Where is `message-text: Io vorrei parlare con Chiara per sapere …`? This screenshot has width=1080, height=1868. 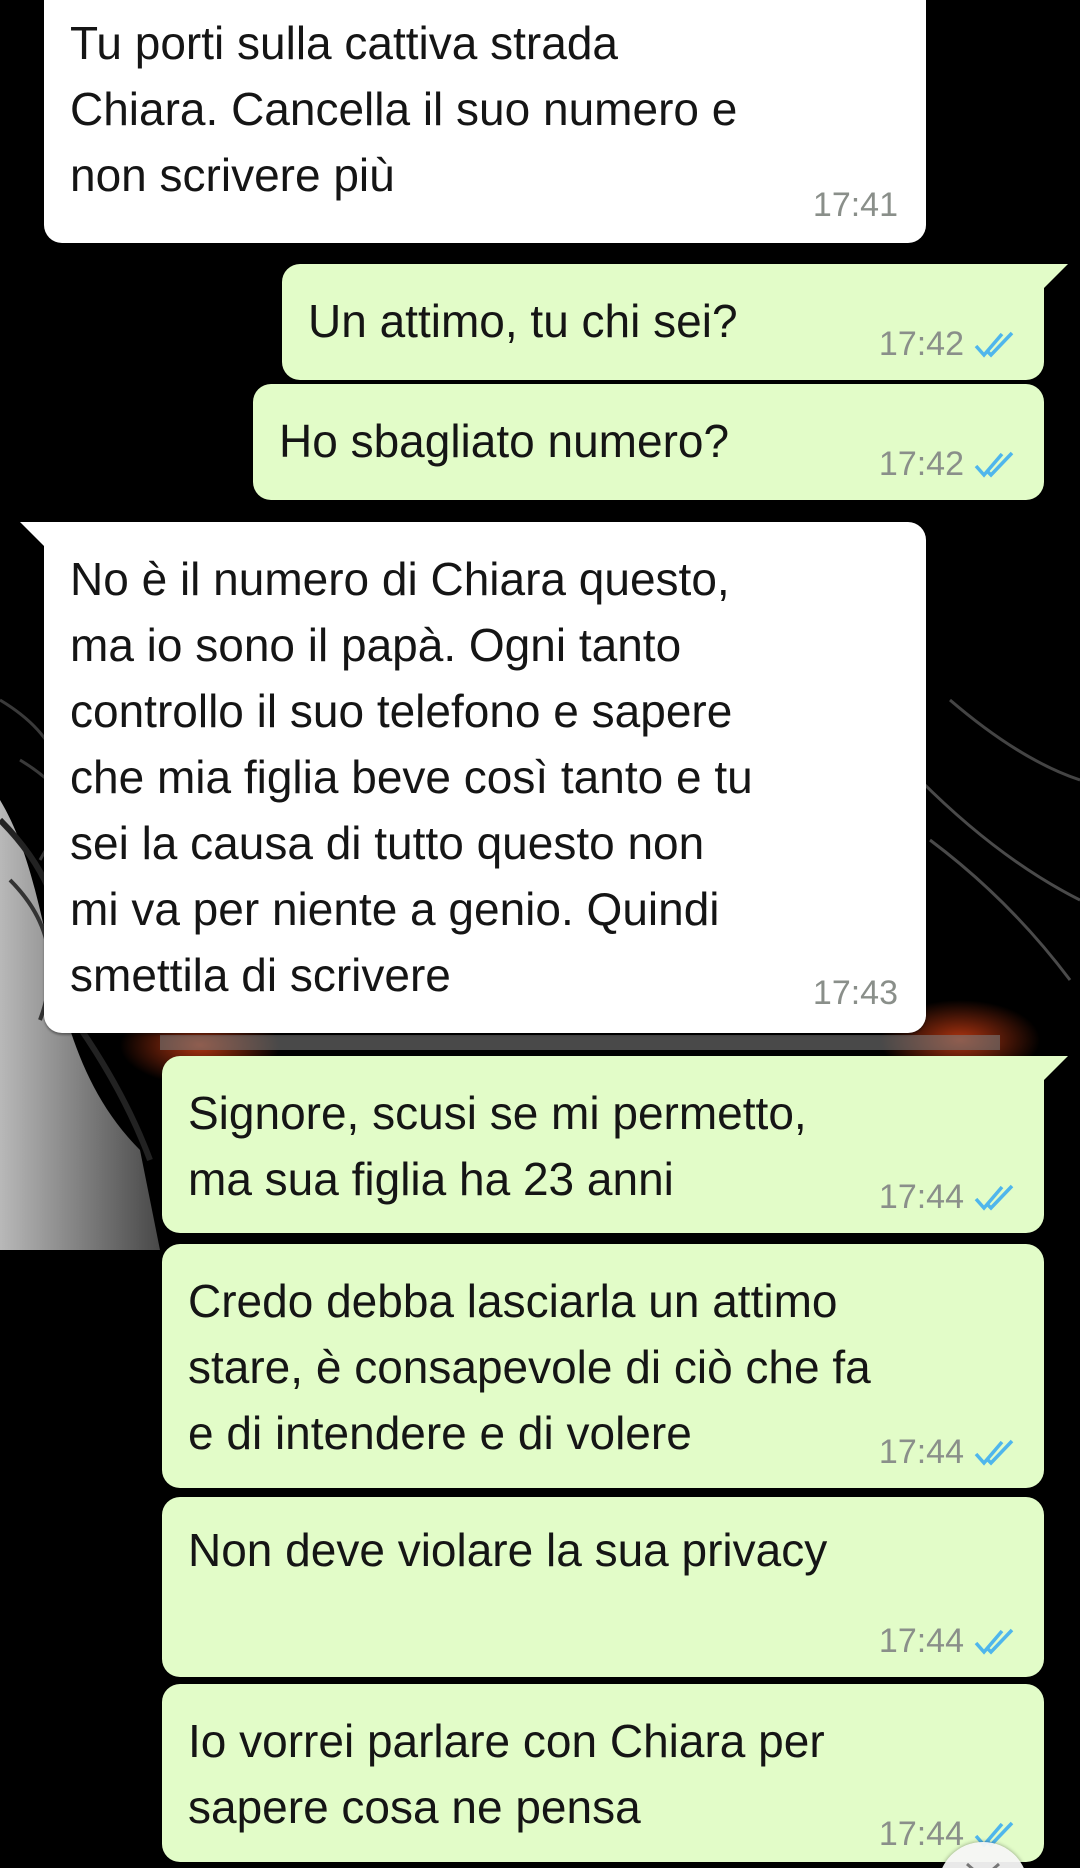
message-text: Io vorrei parlare con Chiara per sapere … is located at coordinates (506, 1774).